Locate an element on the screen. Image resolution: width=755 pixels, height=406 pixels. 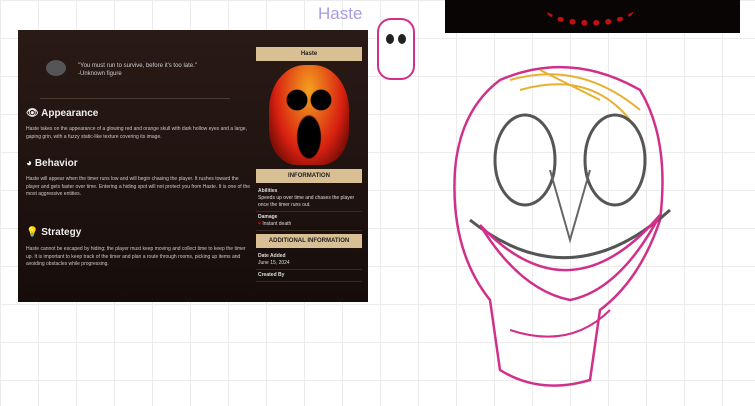
speech-bubble-icon is located at coordinates (56, 68).